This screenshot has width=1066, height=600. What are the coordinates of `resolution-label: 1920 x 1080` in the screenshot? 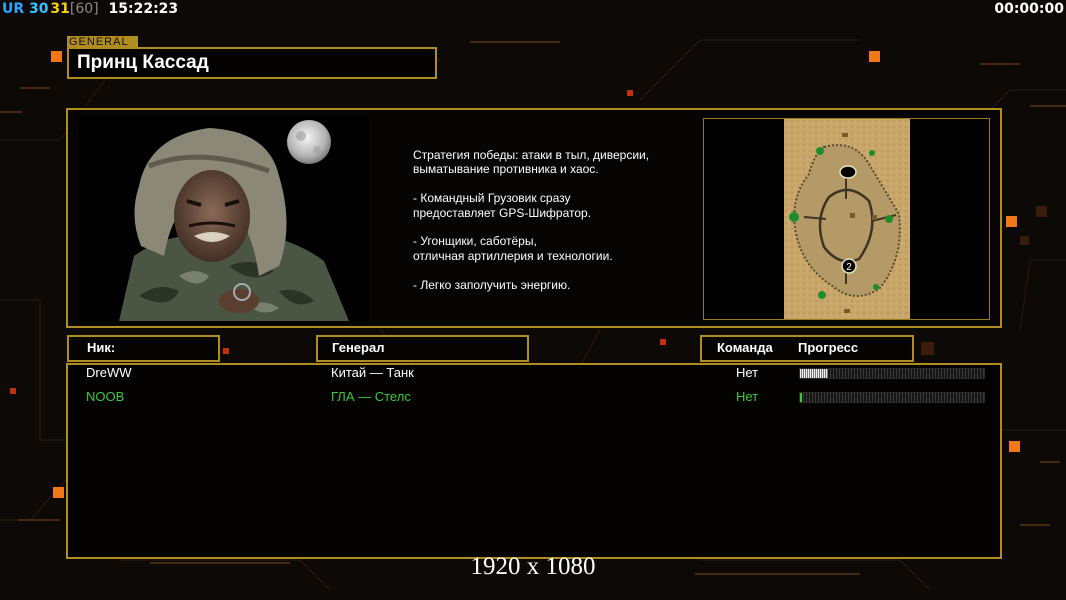 It's located at (533, 566).